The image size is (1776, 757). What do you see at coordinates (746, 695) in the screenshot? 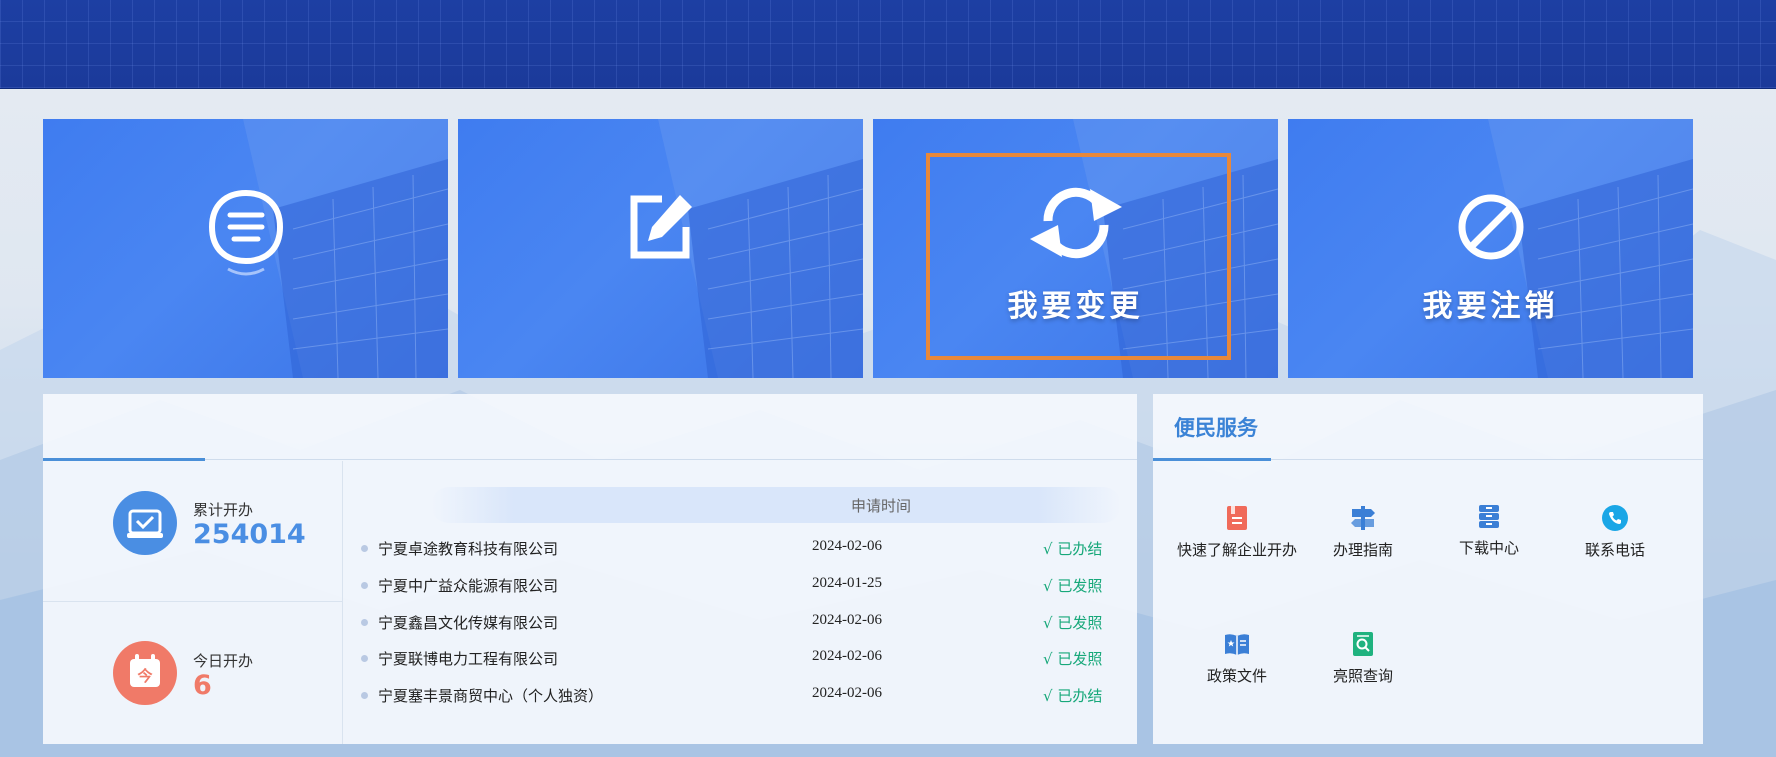
I see `list-item: 宁夏塞丰景商贸中心（个人独资） 2024-02-06 √ 已办结` at bounding box center [746, 695].